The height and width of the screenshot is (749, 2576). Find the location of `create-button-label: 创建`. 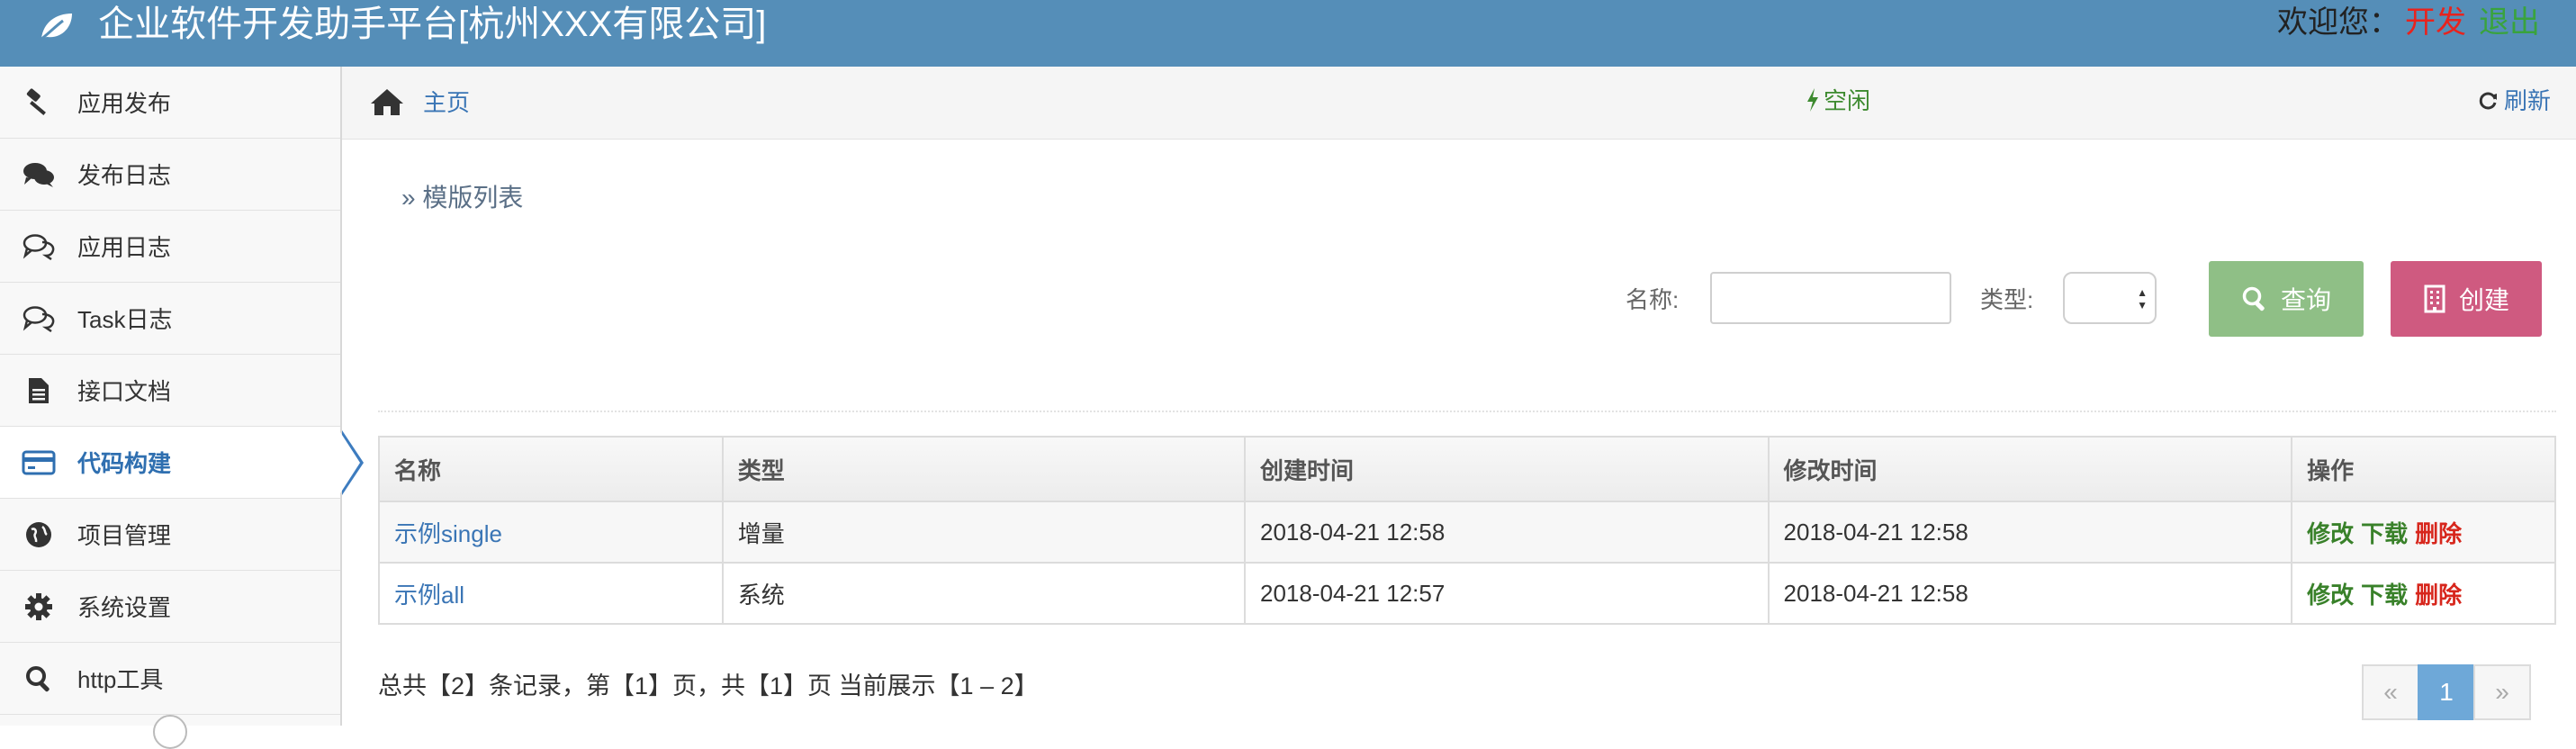

create-button-label: 创建 is located at coordinates (2483, 300).